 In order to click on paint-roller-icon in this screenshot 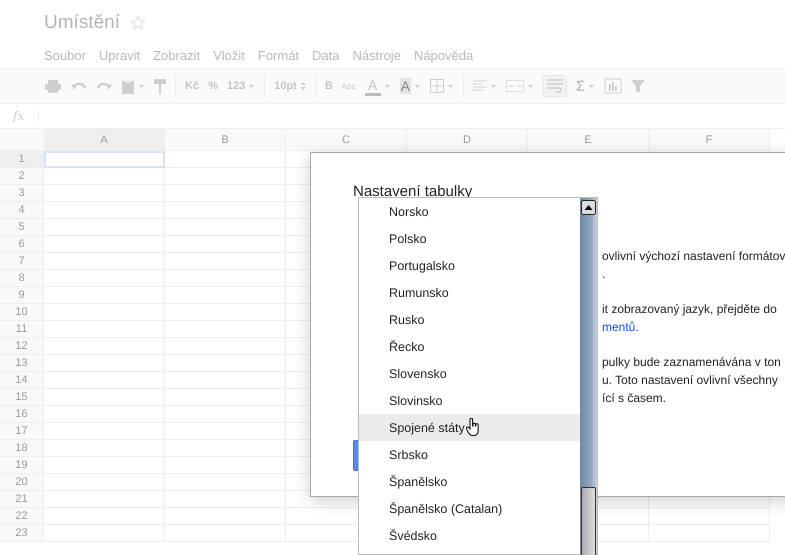, I will do `click(160, 86)`.